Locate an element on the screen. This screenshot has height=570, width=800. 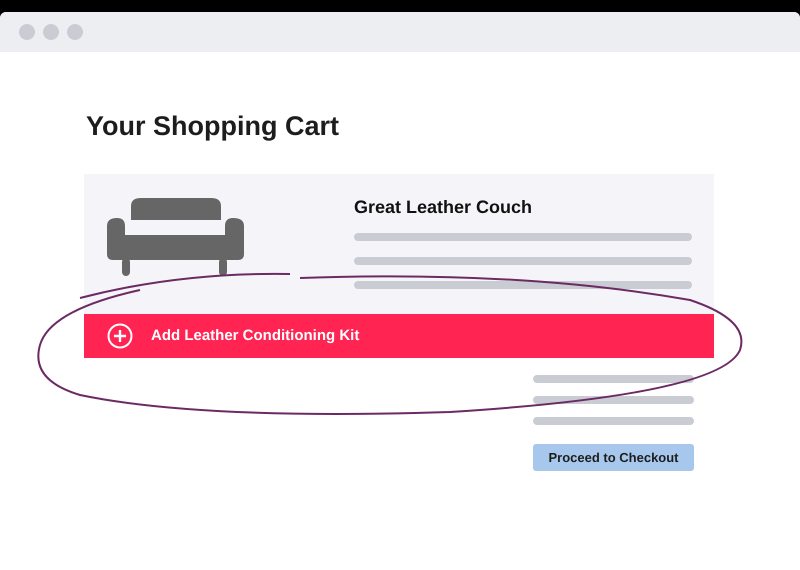
plus-circle-icon is located at coordinates (120, 336).